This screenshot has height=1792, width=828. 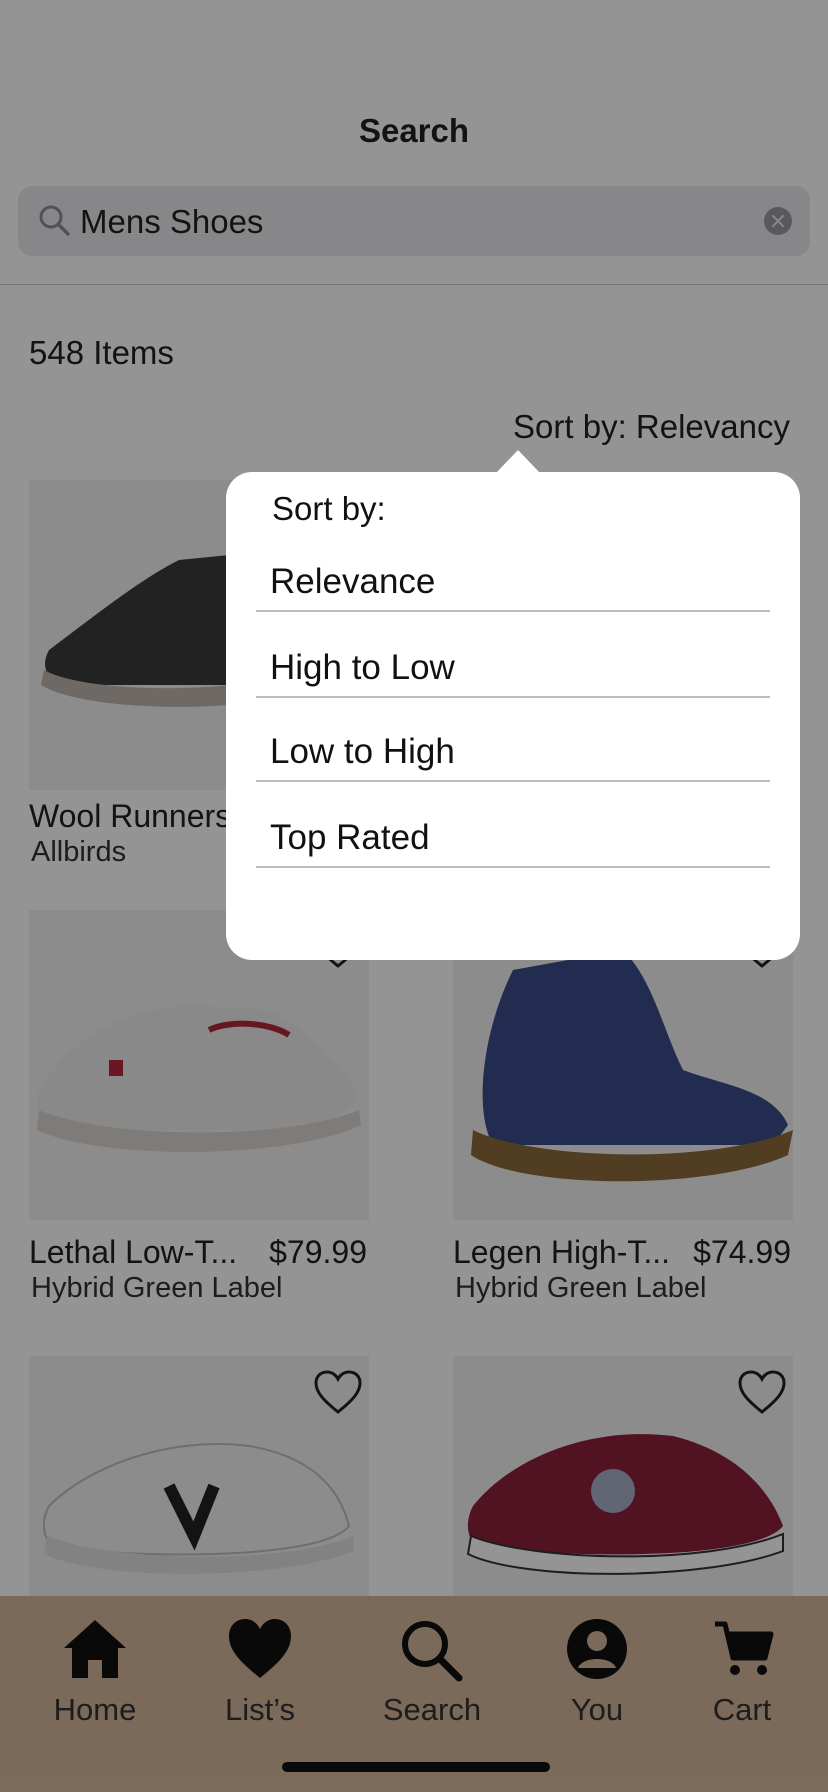 What do you see at coordinates (362, 751) in the screenshot?
I see `sort-option-label: Low to High` at bounding box center [362, 751].